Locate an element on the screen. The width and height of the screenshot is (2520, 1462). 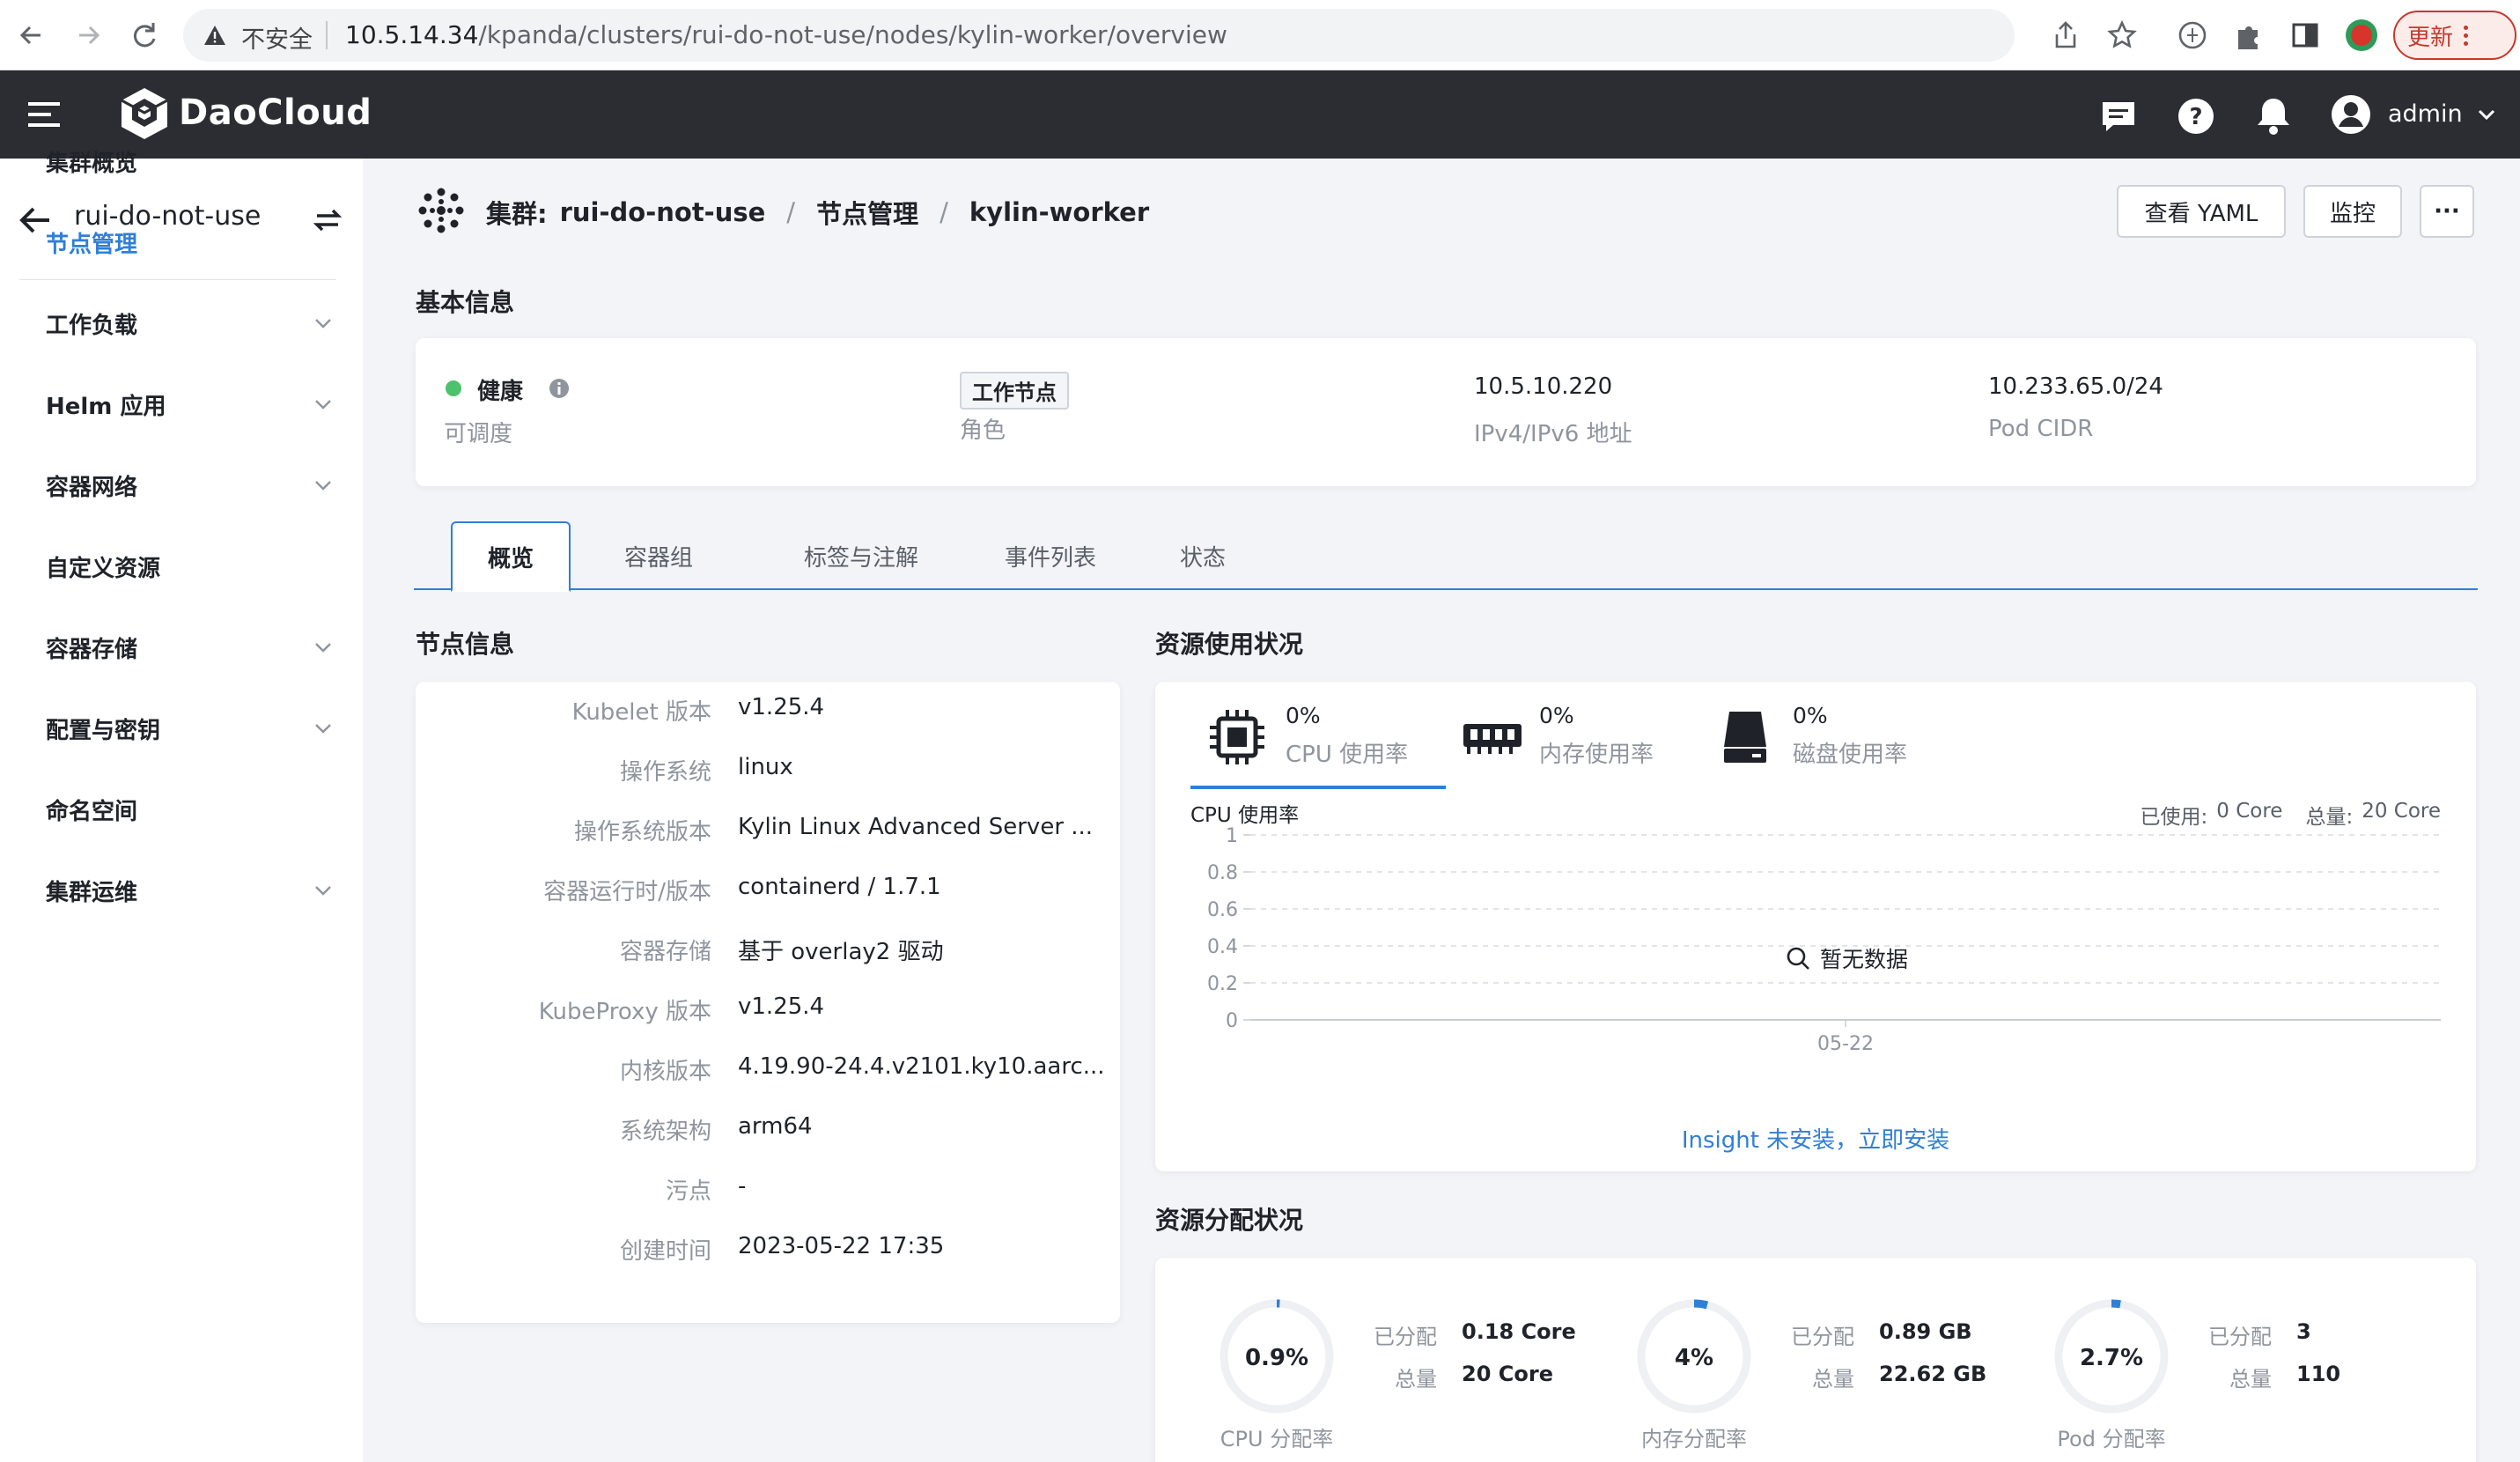
side-panel-icon is located at coordinates (2305, 35).